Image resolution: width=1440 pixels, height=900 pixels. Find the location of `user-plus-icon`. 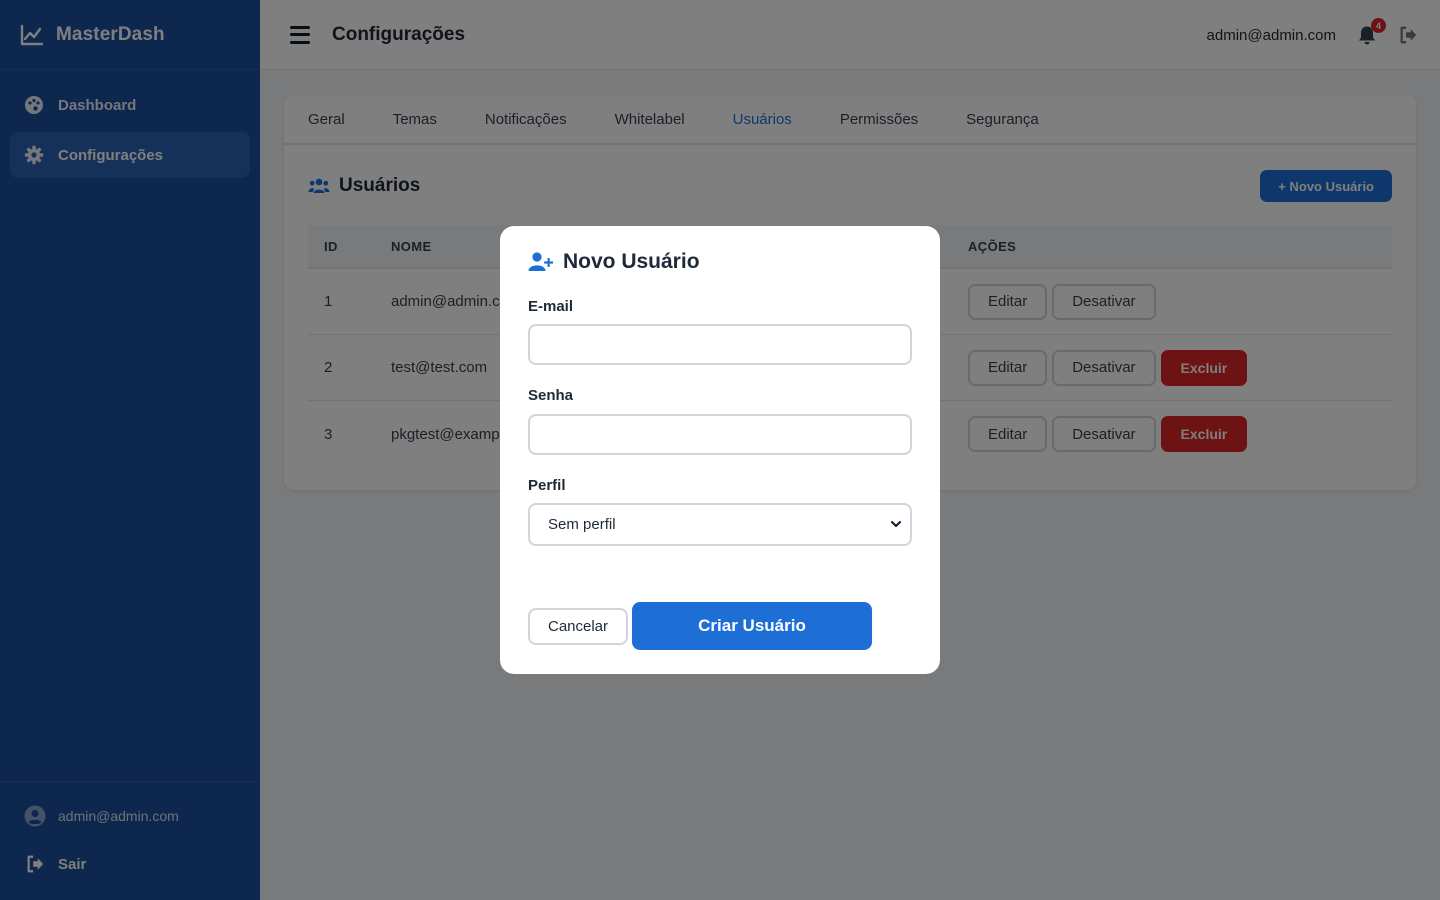

user-plus-icon is located at coordinates (541, 261).